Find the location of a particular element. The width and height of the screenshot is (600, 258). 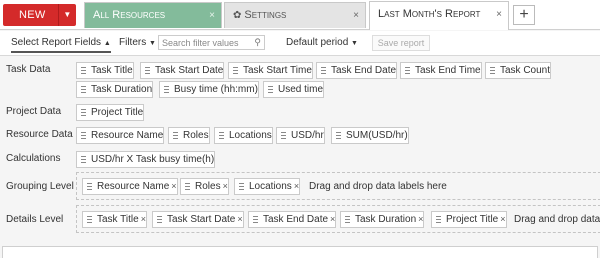

filters-dropdown: Filters ▼ is located at coordinates (137, 42).